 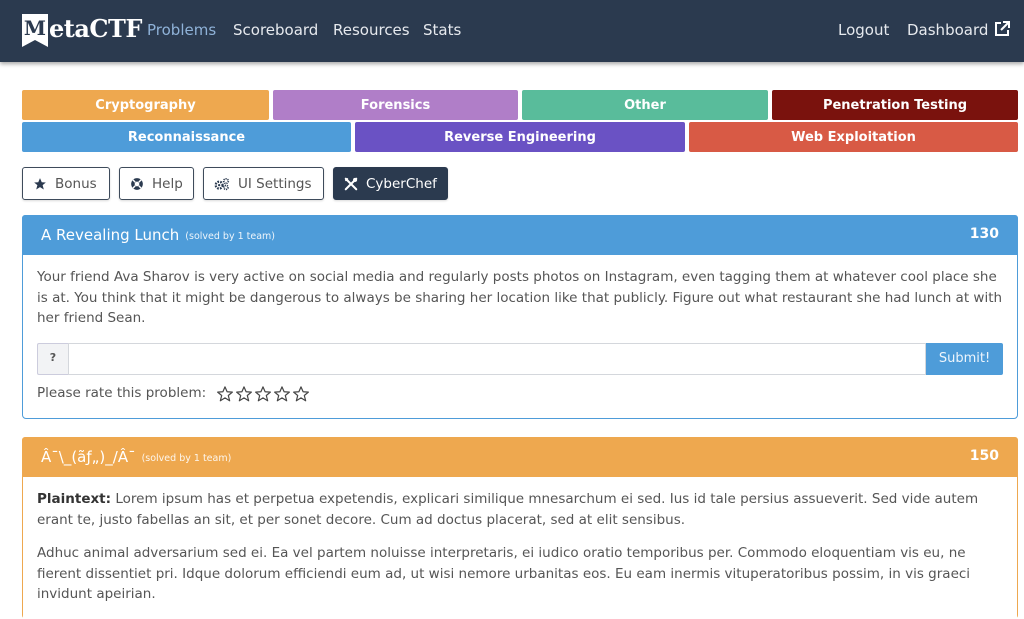 What do you see at coordinates (520, 137) in the screenshot?
I see `category-reverse-engineering: Reverse Engineering` at bounding box center [520, 137].